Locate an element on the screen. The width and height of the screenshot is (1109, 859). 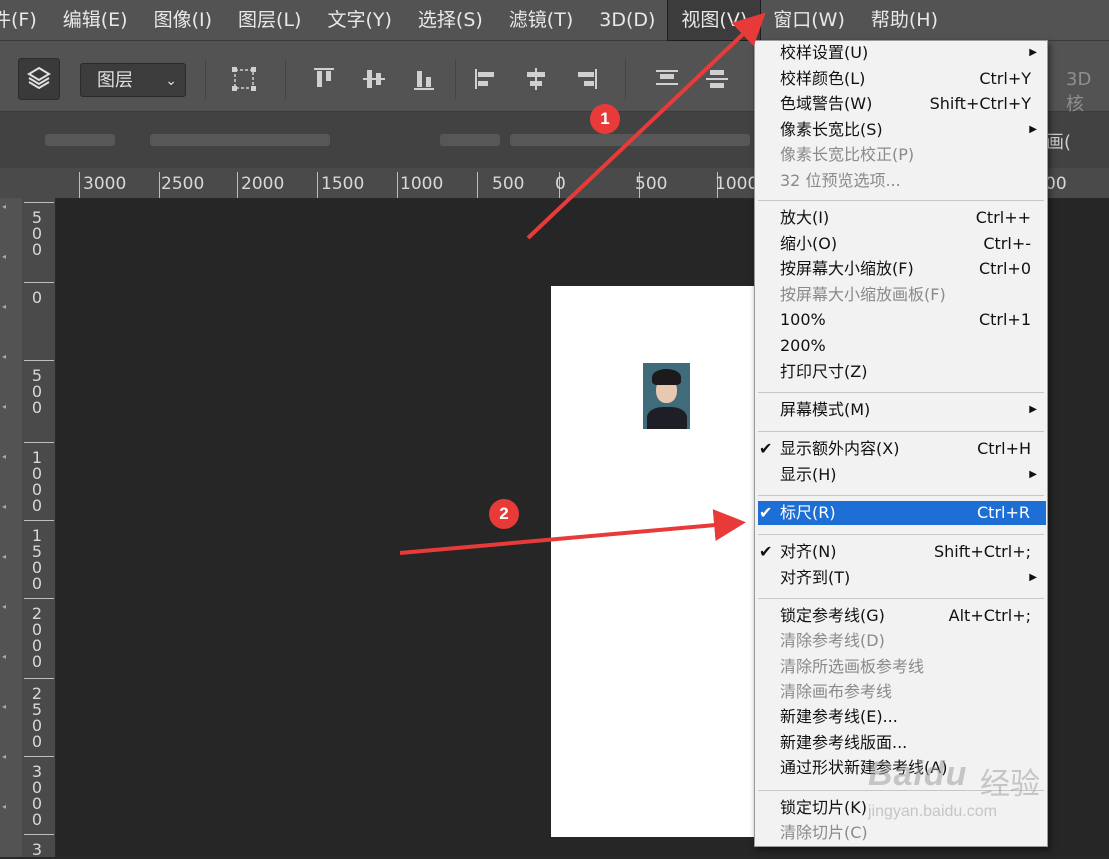
view-menu-item: 屏幕模式(M) ▶ is located at coordinates (901, 410).